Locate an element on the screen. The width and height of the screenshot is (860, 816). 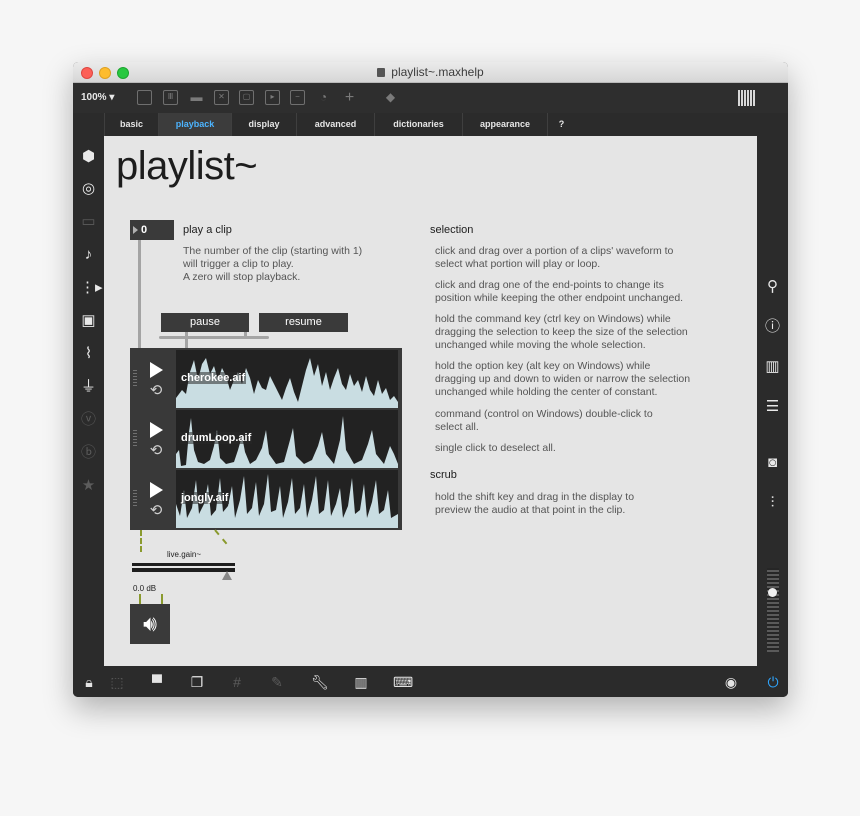
info-icon: ⓘ is located at coordinates (772, 326).